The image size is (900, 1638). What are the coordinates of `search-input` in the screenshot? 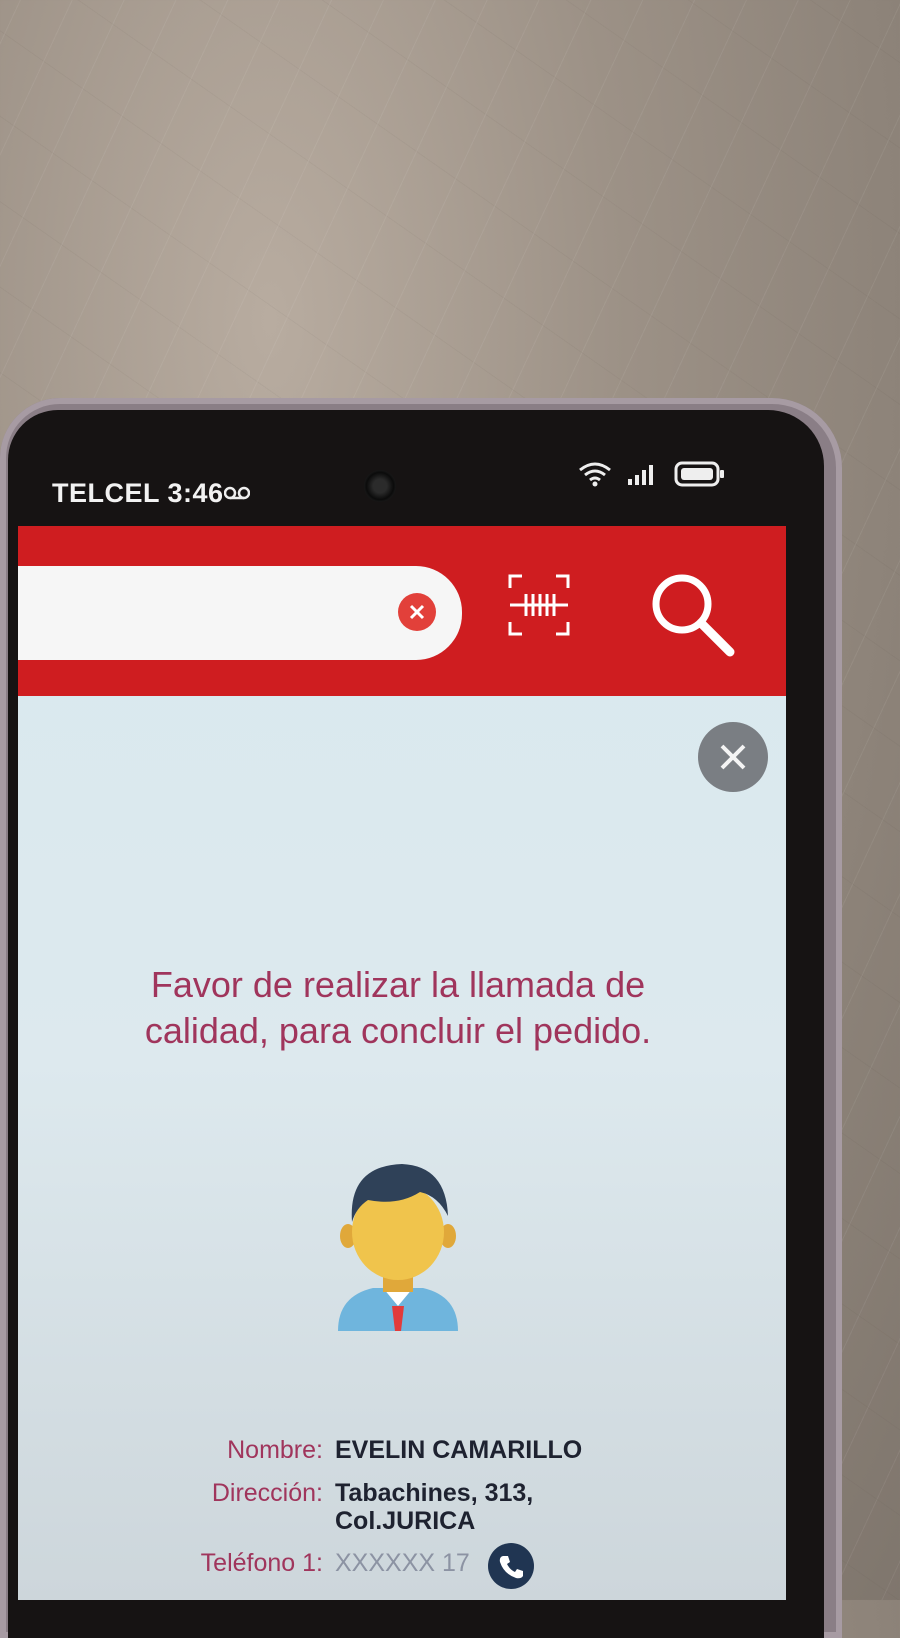 It's located at (240, 613).